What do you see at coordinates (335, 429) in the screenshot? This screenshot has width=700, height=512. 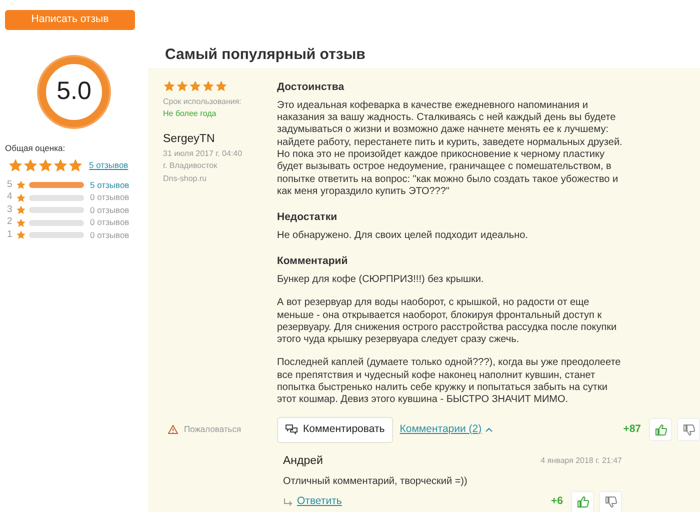 I see `comment-button: Комментировать` at bounding box center [335, 429].